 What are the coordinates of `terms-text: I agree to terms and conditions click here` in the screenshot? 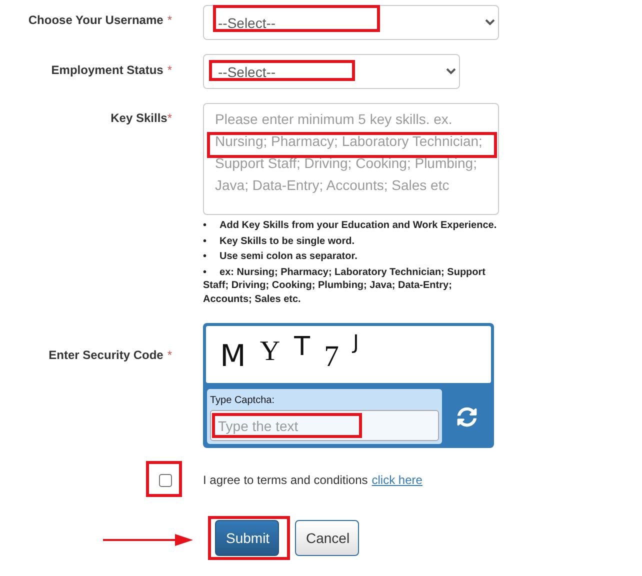 It's located at (313, 480).